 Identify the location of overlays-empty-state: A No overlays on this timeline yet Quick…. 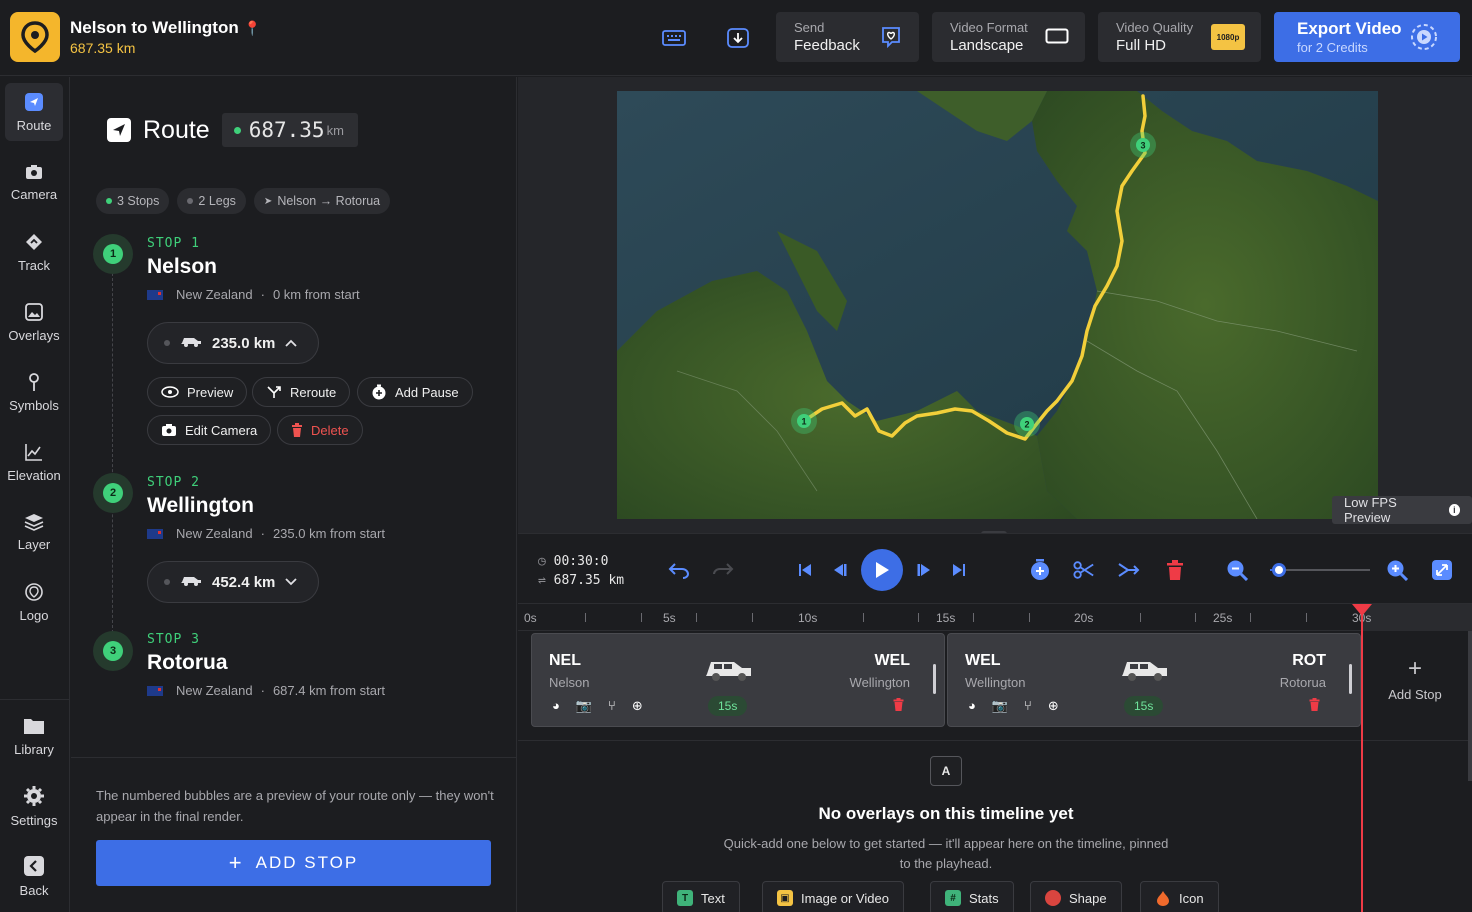
(939, 827).